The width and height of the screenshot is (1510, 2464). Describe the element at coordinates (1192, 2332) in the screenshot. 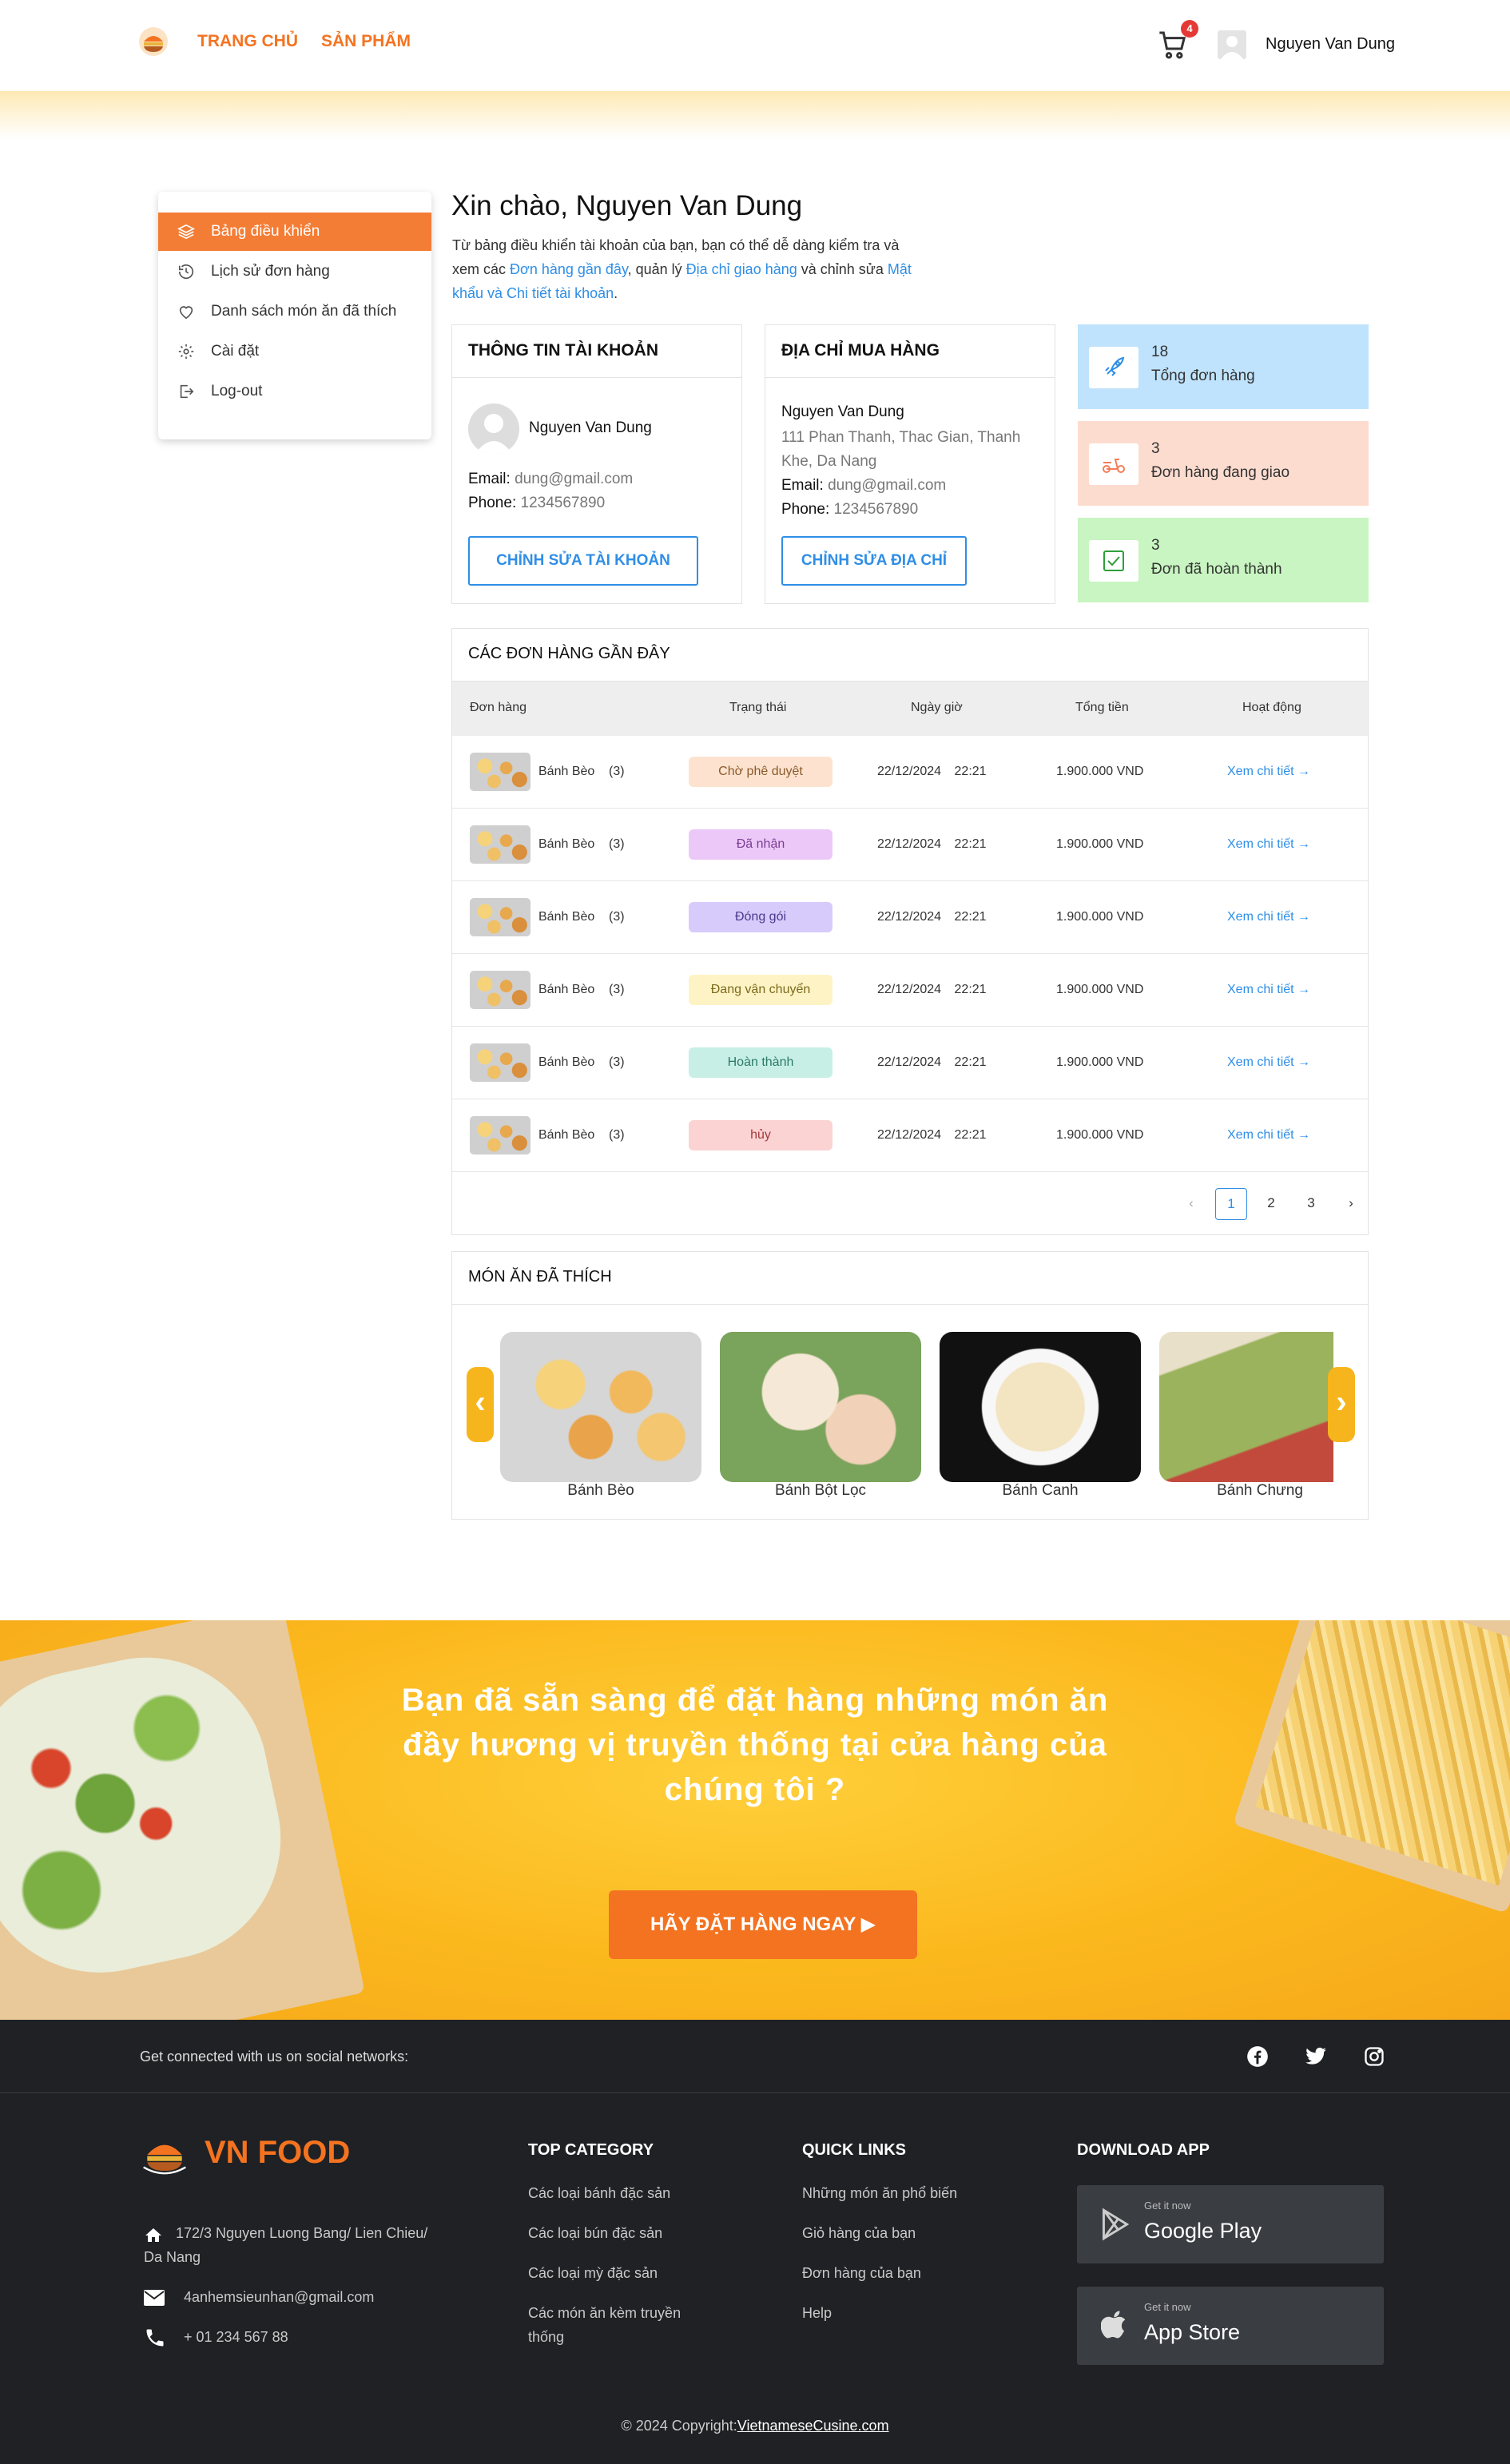

I see `app-store-label: App Store` at that location.